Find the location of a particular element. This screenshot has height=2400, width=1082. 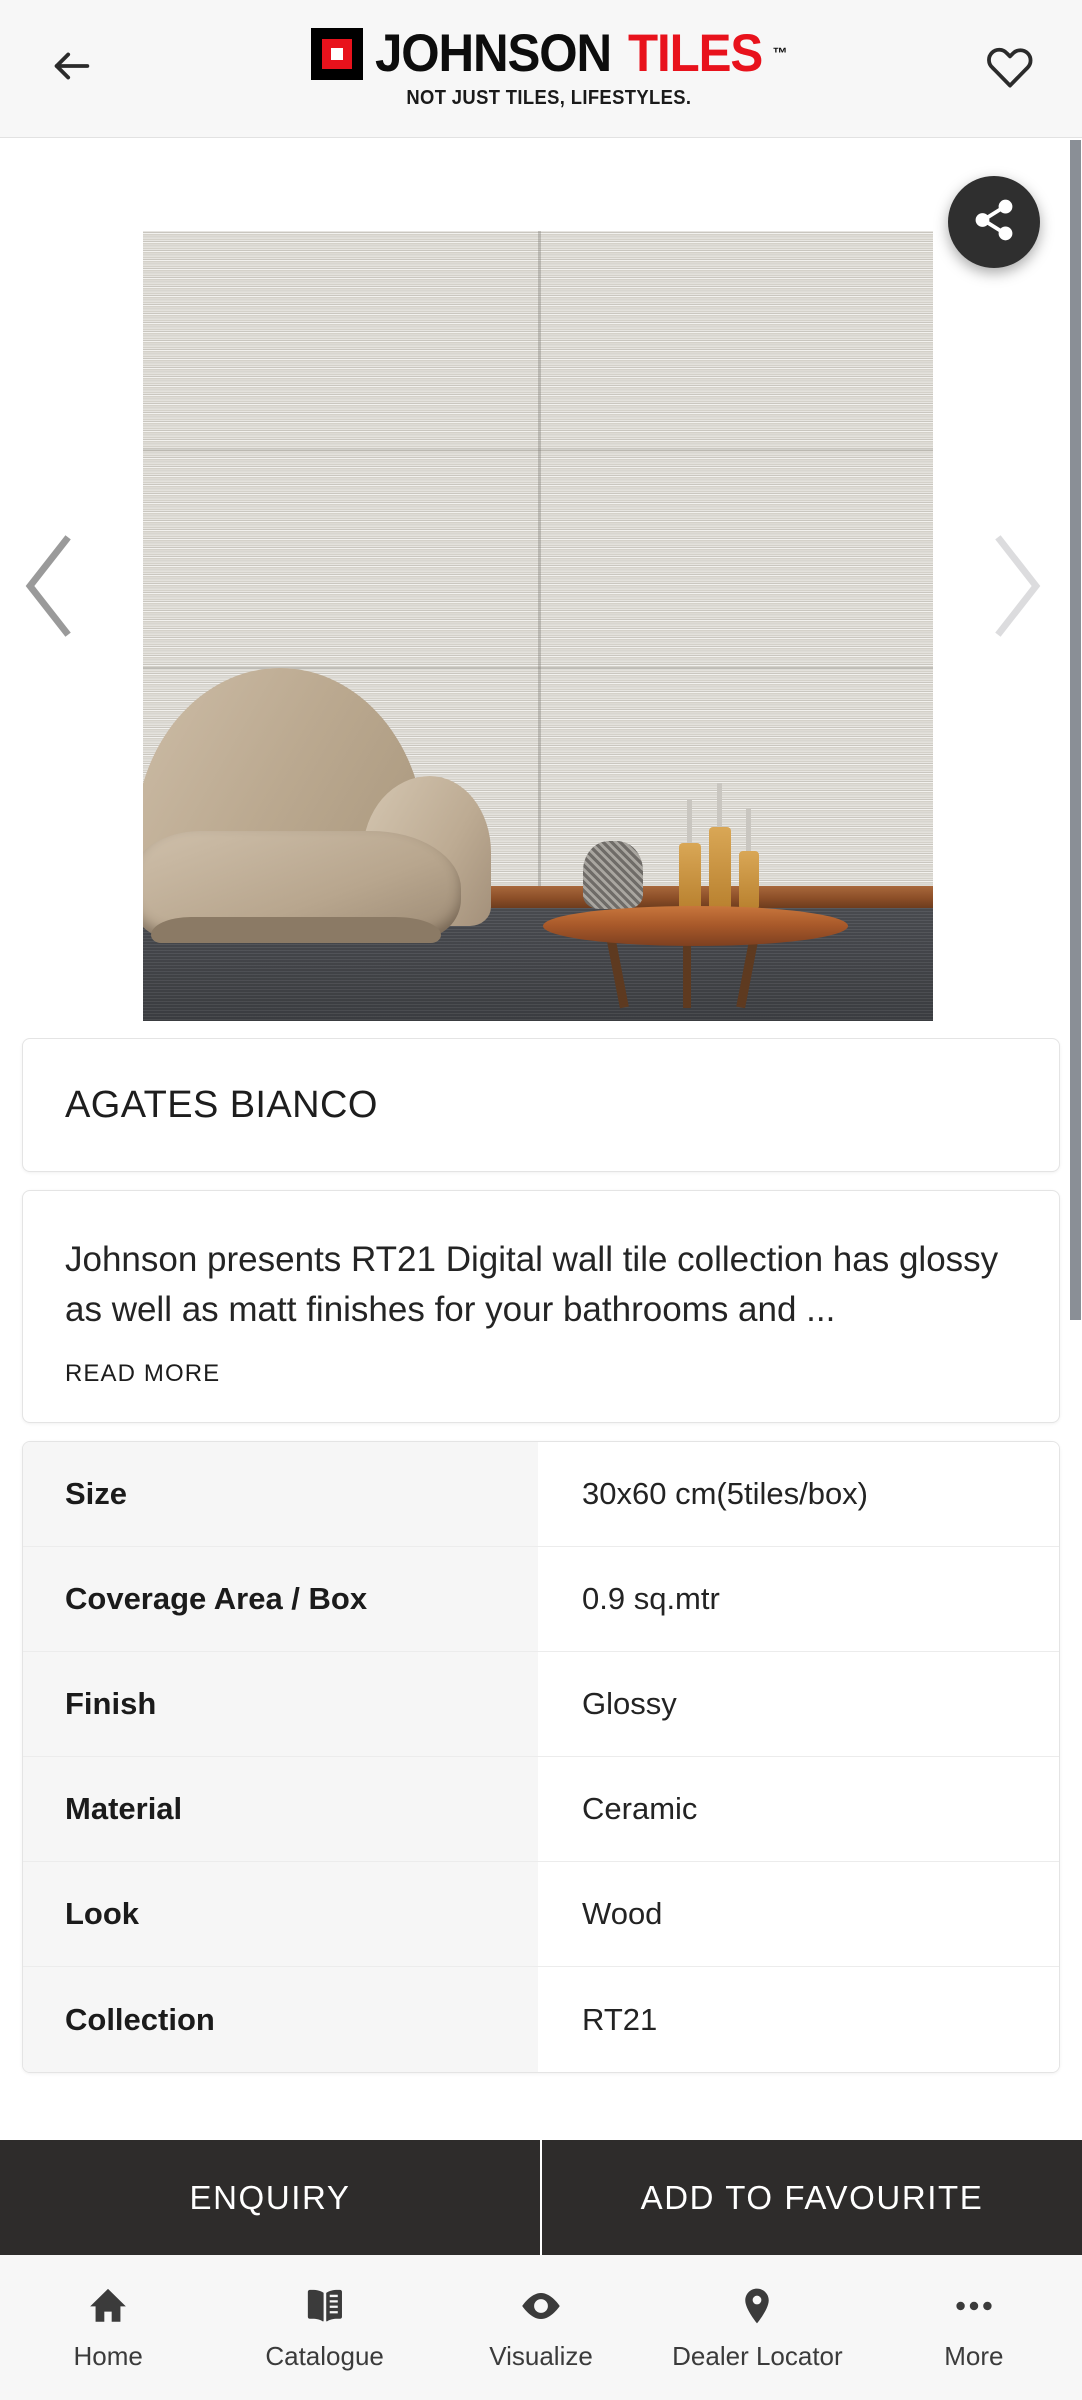

enquiry-button: ENQUIRY is located at coordinates (270, 2197).